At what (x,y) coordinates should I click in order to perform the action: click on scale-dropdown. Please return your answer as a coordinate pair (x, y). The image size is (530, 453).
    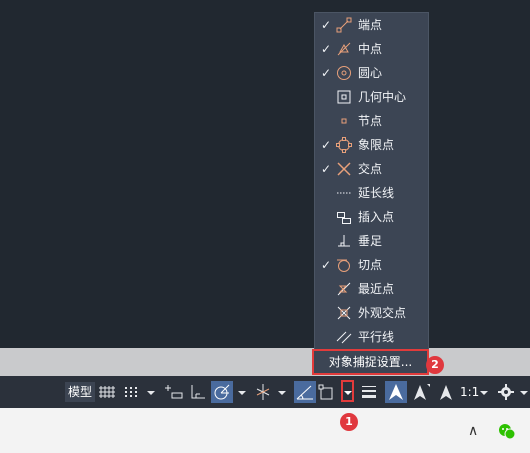
    Looking at the image, I should click on (484, 392).